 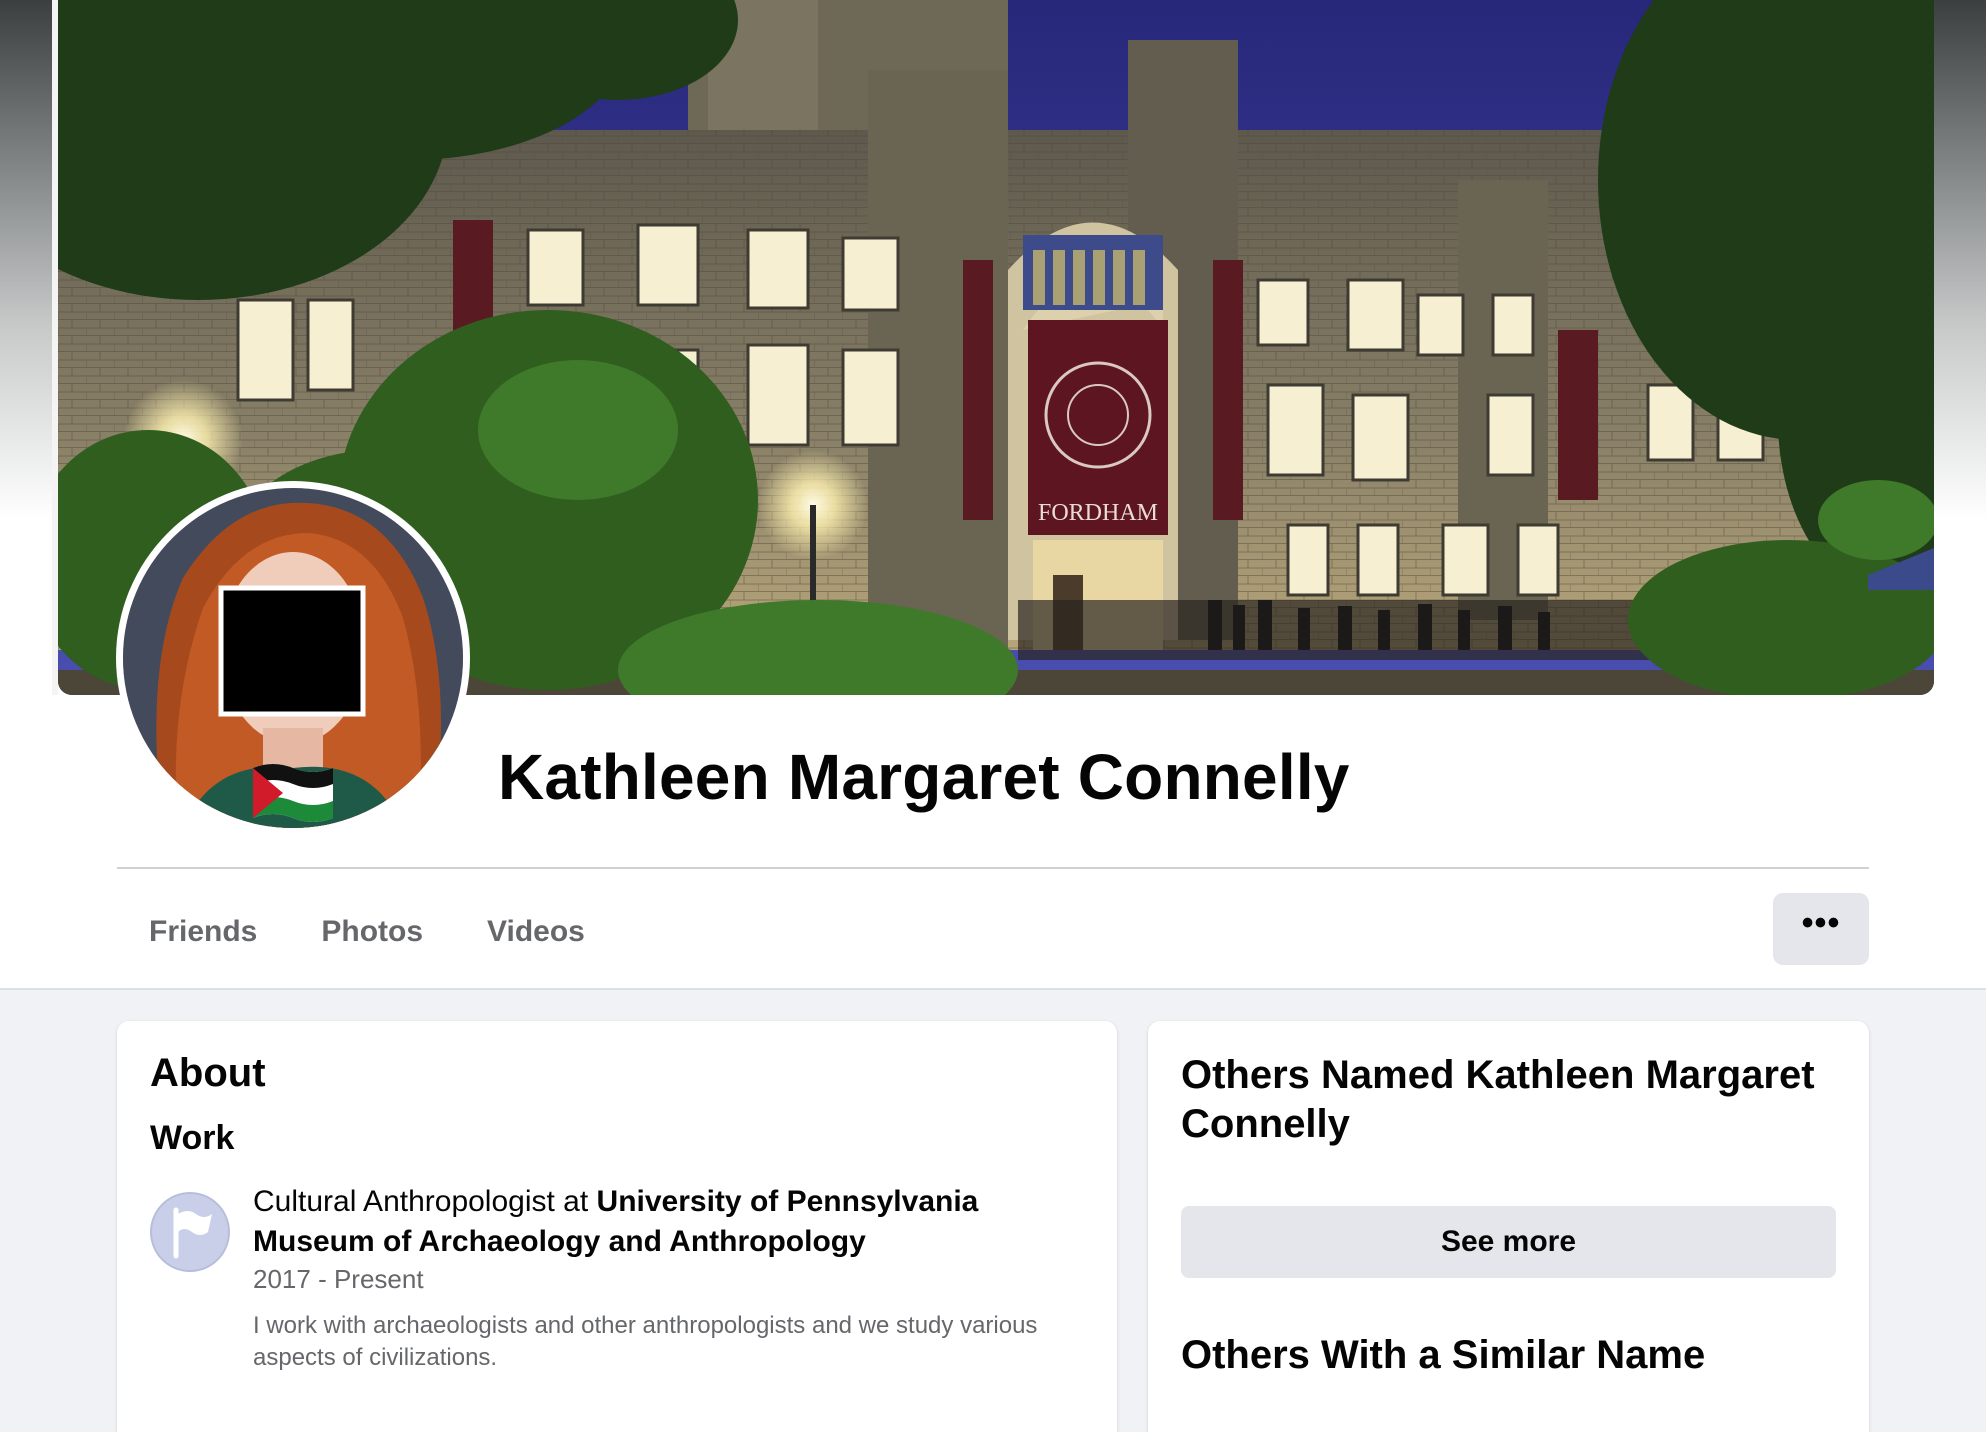 I want to click on tab-photos: Photos, so click(x=372, y=932).